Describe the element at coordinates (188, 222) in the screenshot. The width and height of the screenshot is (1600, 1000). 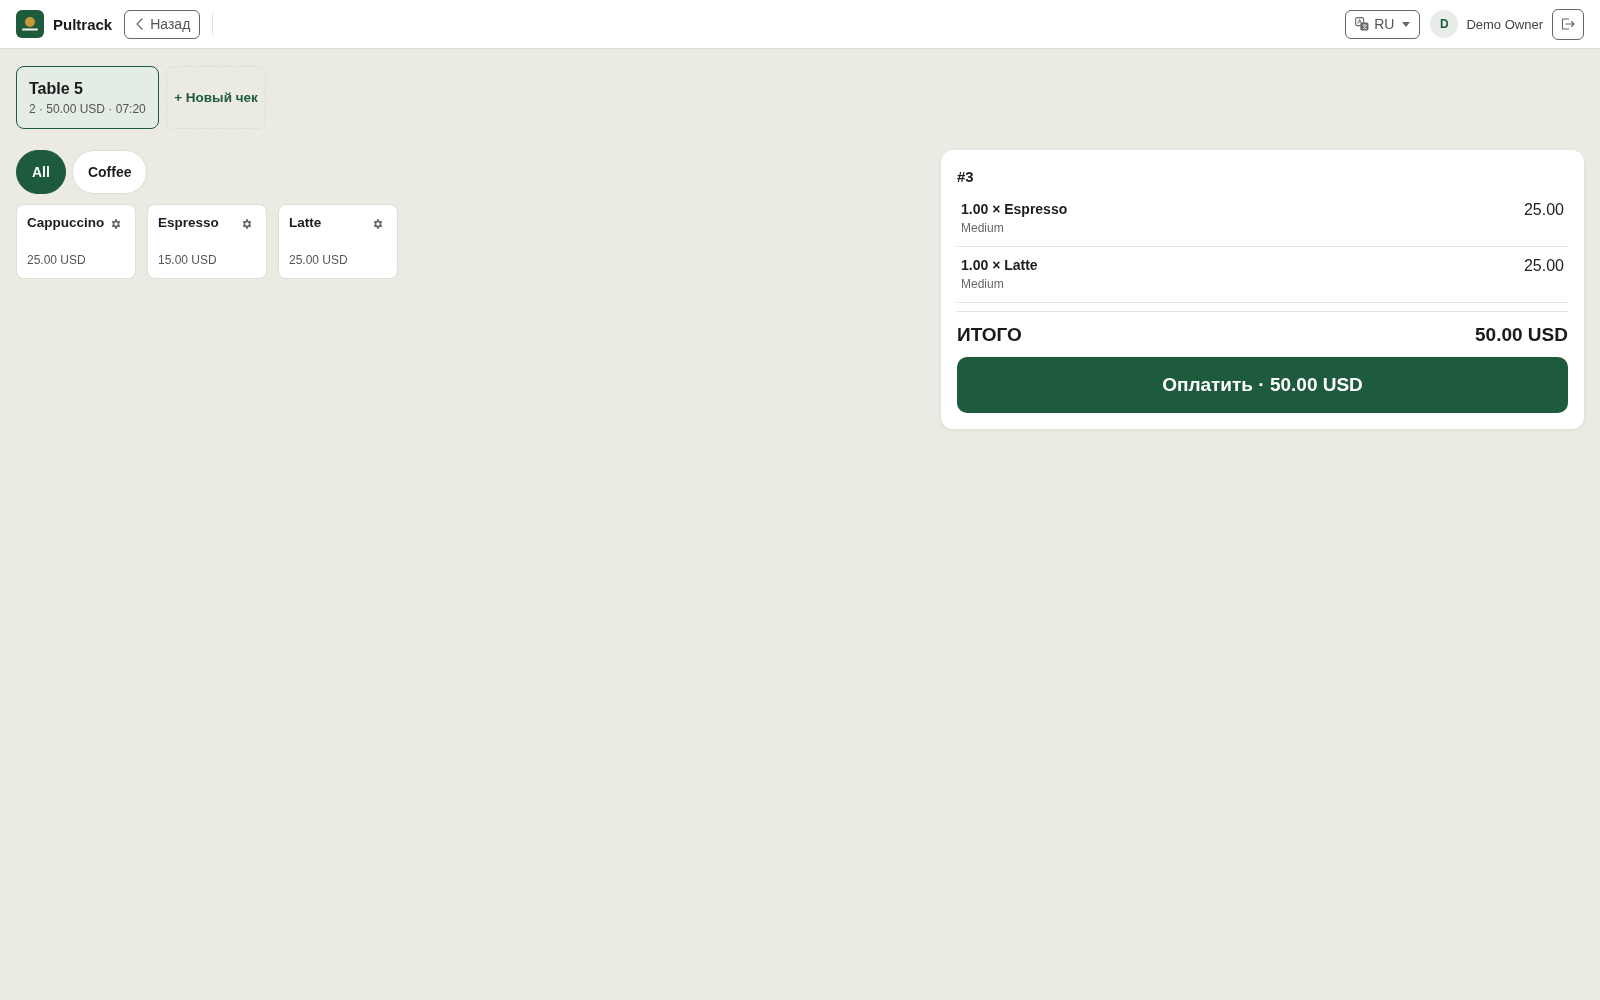
I see `product-name: Espresso` at that location.